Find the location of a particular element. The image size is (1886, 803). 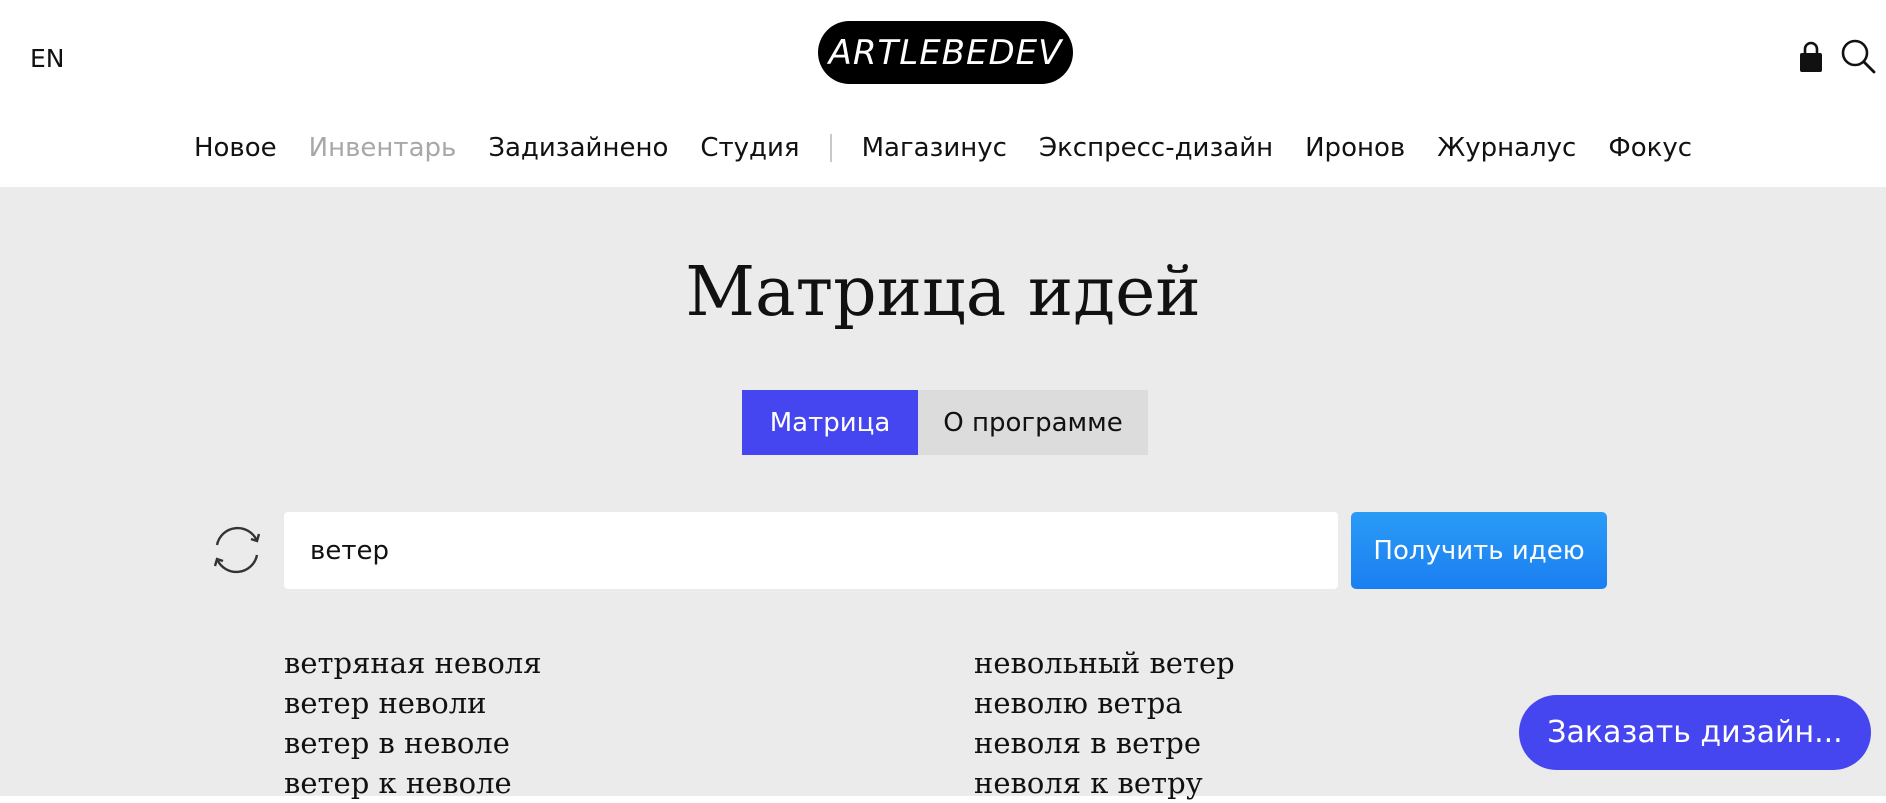

nav-item-shop: Магазинус is located at coordinates (934, 148).